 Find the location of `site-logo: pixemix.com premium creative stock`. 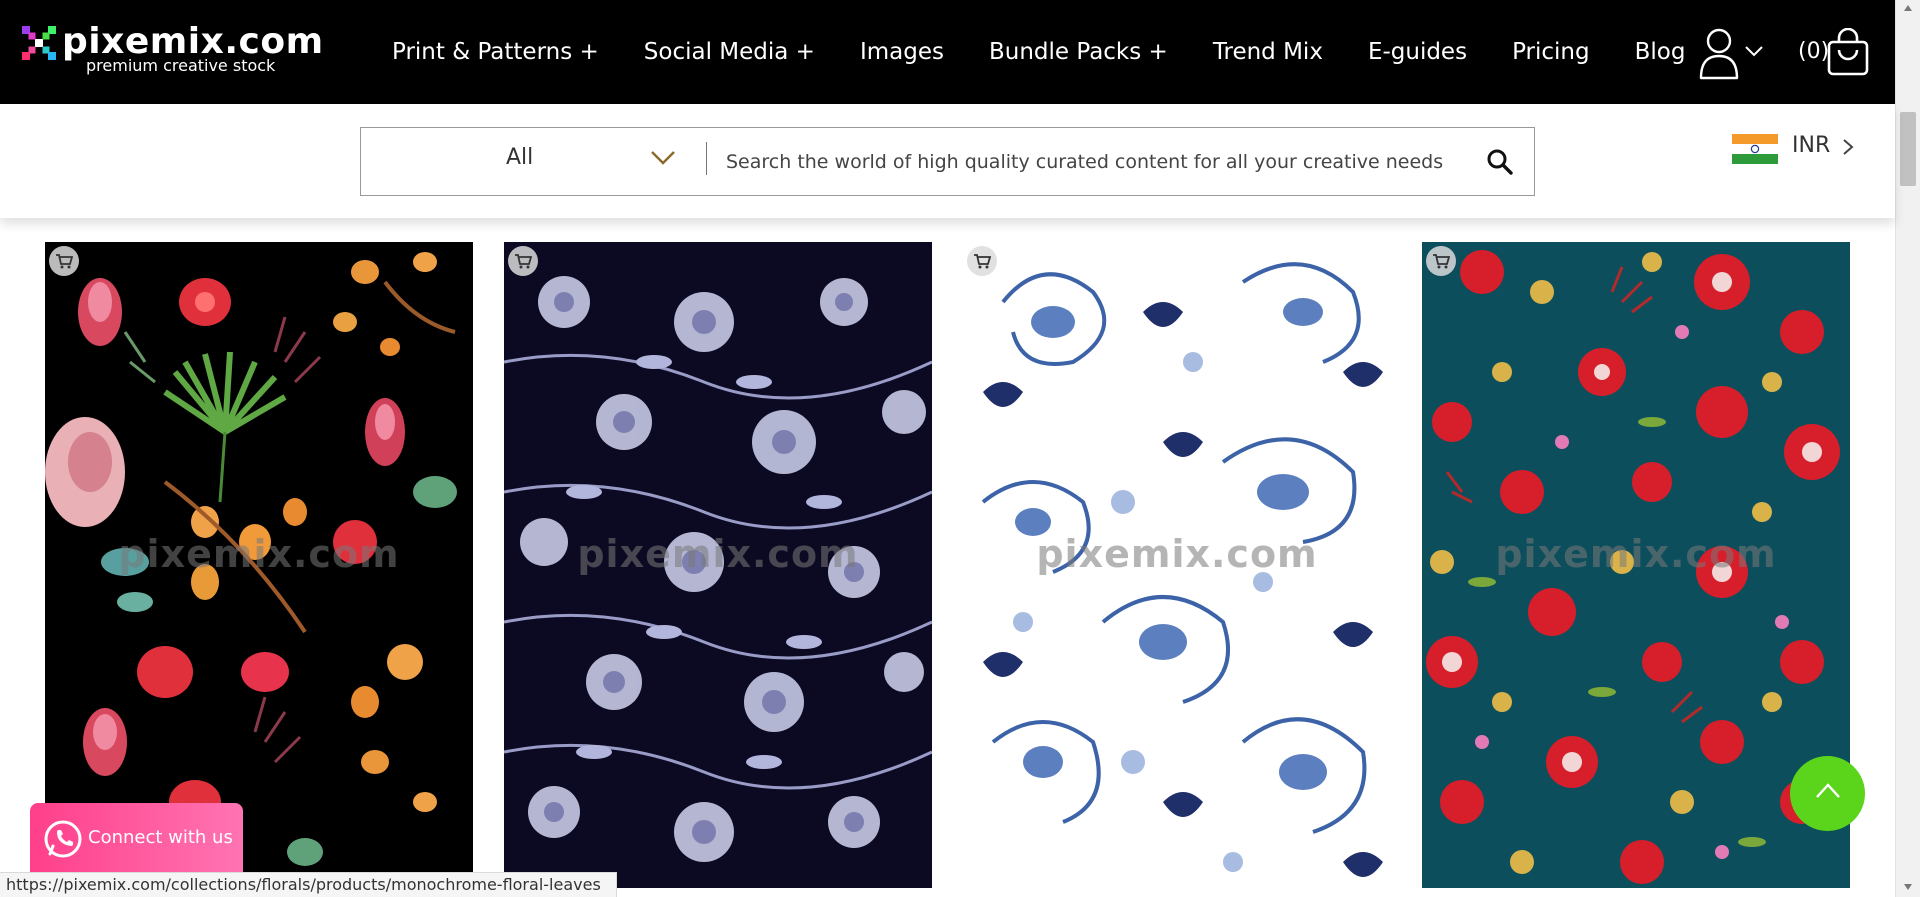

site-logo: pixemix.com premium creative stock is located at coordinates (171, 50).